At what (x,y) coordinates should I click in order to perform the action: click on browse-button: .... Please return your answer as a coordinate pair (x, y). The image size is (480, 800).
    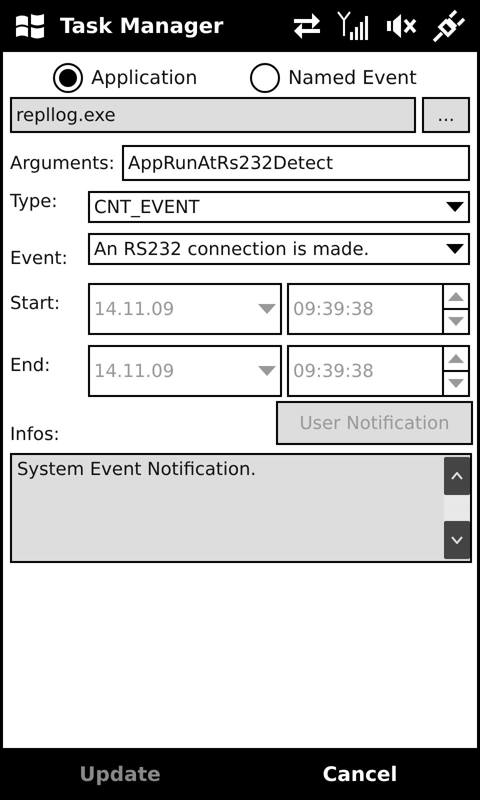
    Looking at the image, I should click on (446, 115).